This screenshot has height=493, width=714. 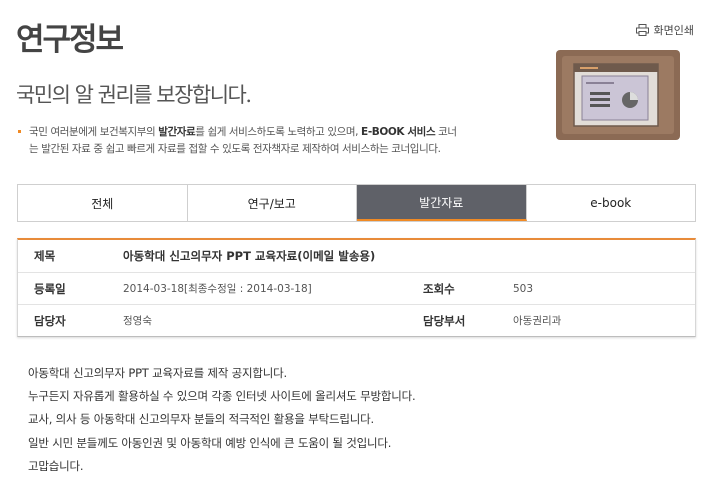 What do you see at coordinates (201, 419) in the screenshot?
I see `content-line: 교사, 의사 등 아동학대 신고의무자 분들의 적극적인 활용을 부탁드립니다.` at bounding box center [201, 419].